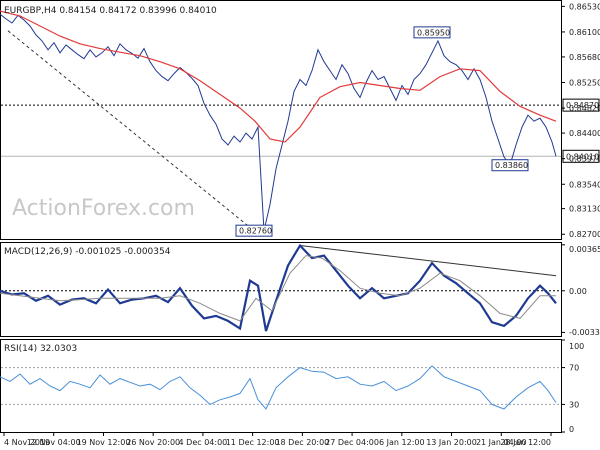 Image resolution: width=600 pixels, height=450 pixels. What do you see at coordinates (433, 32) in the screenshot?
I see `price-annotation-label: 0.85950` at bounding box center [433, 32].